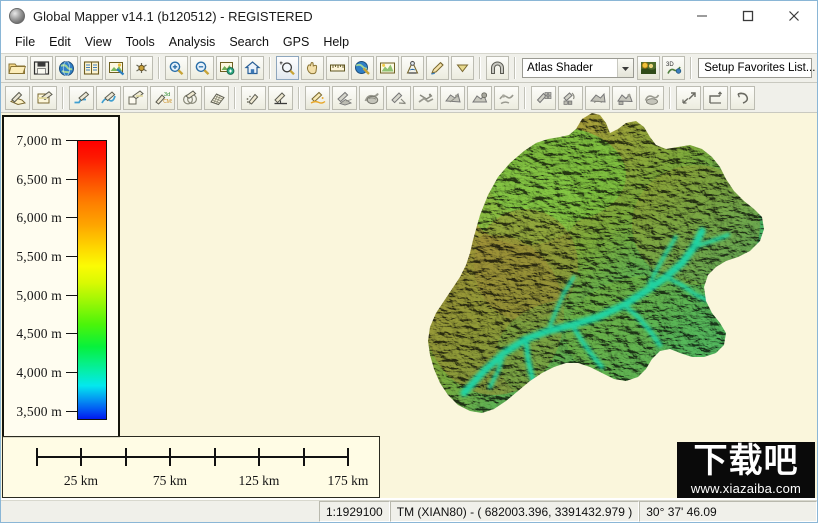 The width and height of the screenshot is (818, 523). What do you see at coordinates (715, 97) in the screenshot?
I see `measure-angle-icon` at bounding box center [715, 97].